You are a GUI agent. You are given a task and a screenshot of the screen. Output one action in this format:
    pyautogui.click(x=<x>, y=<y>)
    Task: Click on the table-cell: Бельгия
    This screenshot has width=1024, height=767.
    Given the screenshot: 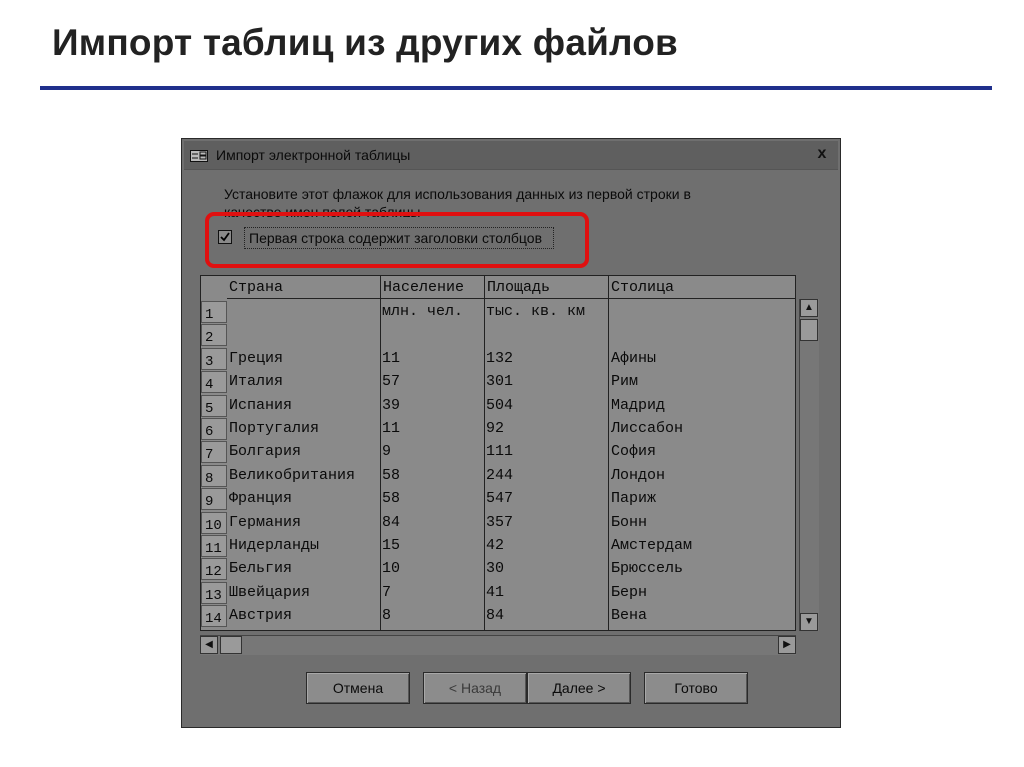 What is the action you would take?
    pyautogui.click(x=261, y=569)
    